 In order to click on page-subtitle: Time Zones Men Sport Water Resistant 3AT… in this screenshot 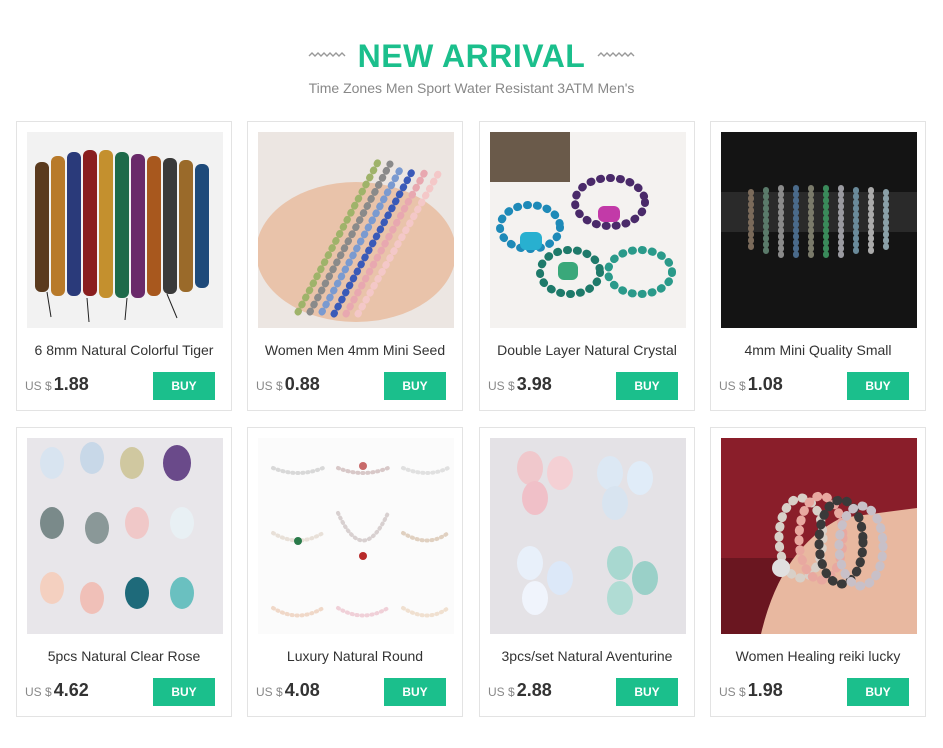, I will do `click(471, 88)`.